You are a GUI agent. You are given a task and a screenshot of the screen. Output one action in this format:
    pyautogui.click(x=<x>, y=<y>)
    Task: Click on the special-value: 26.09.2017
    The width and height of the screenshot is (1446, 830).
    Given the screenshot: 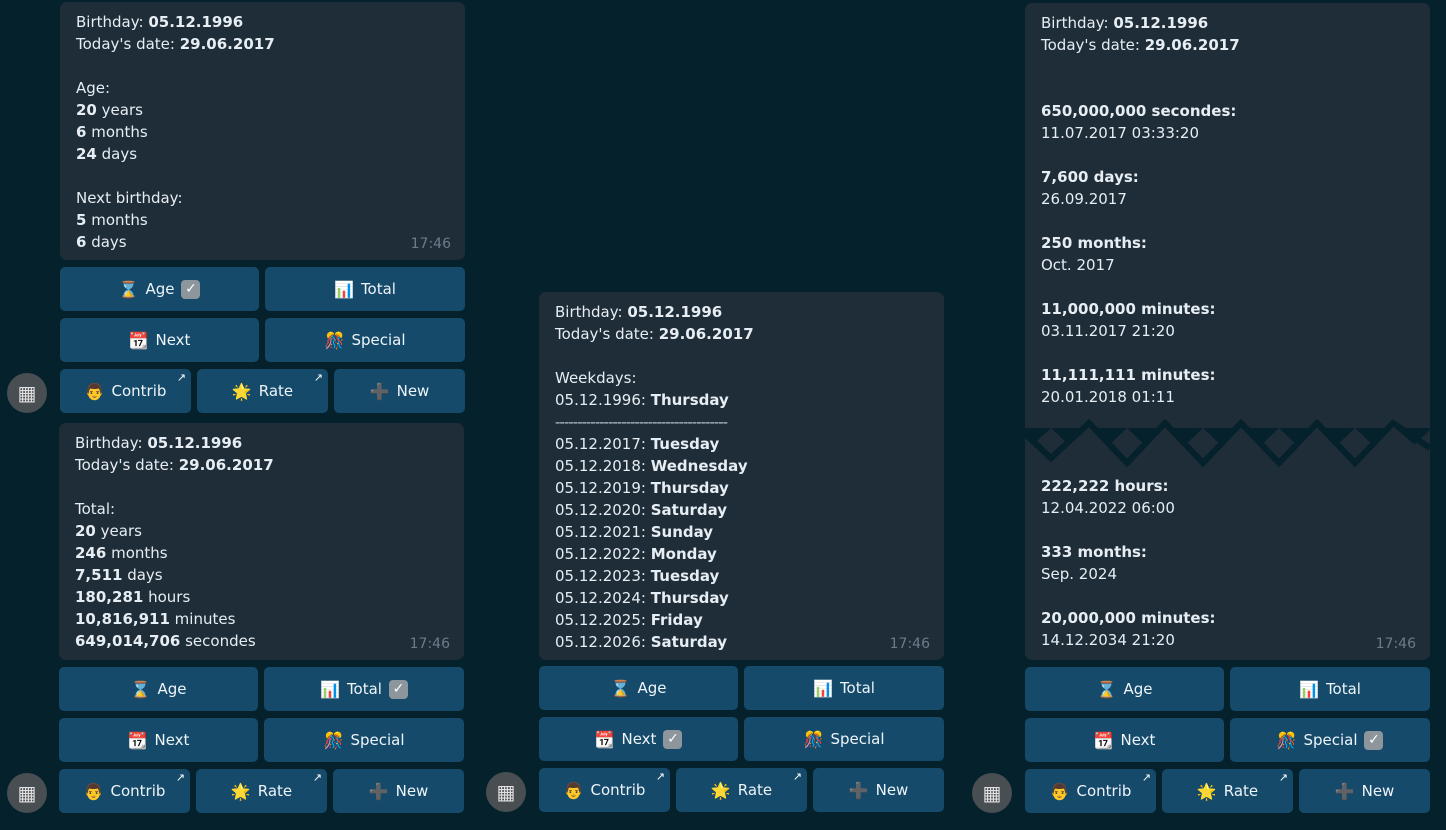 What is the action you would take?
    pyautogui.click(x=1084, y=199)
    